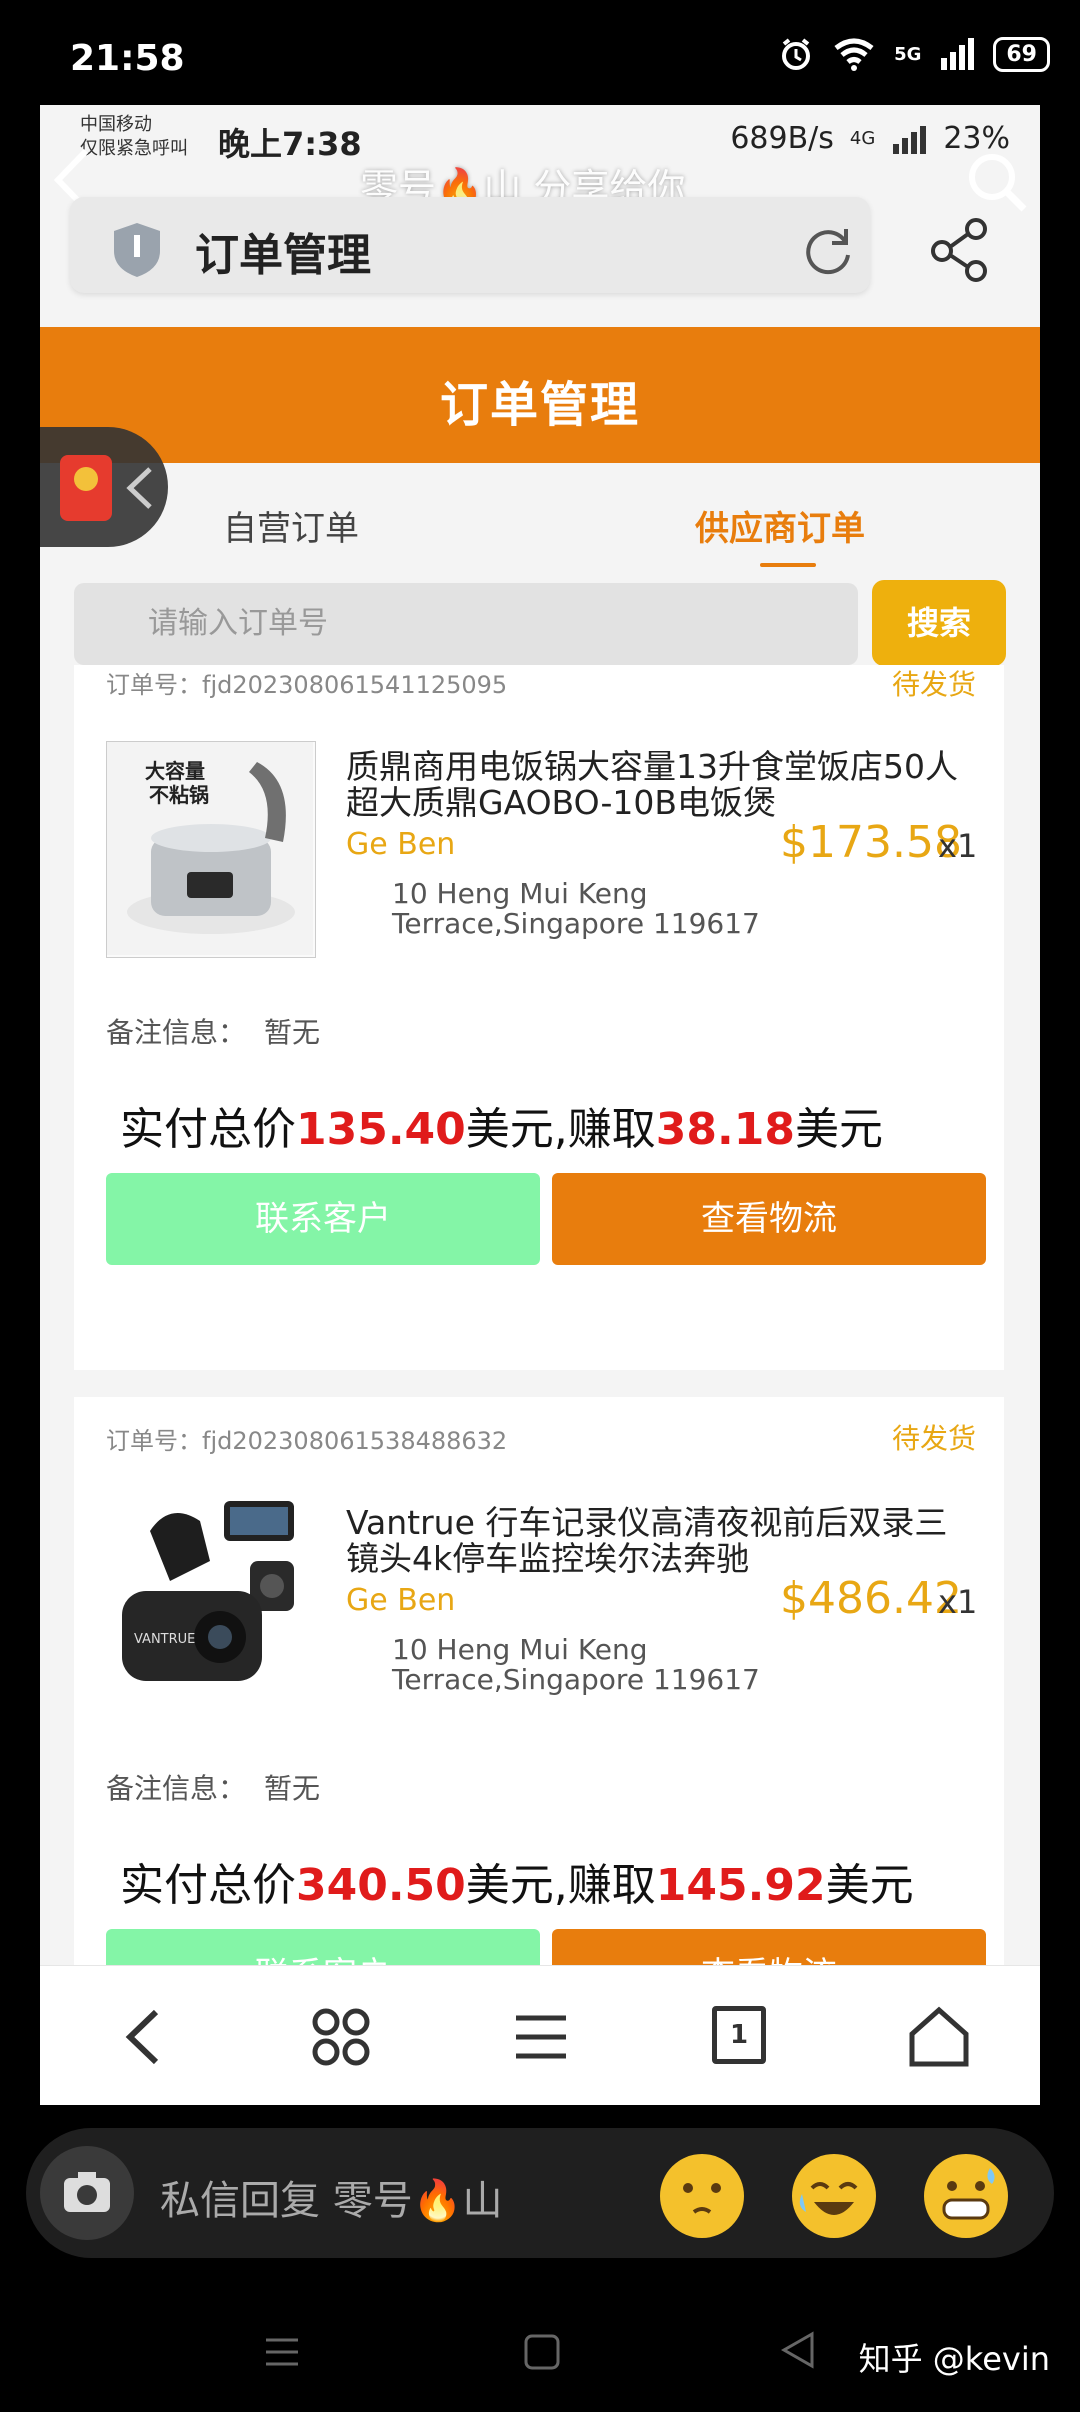 The image size is (1080, 2412). I want to click on carrier-line-2: 仅限紧急呼叫, so click(134, 148).